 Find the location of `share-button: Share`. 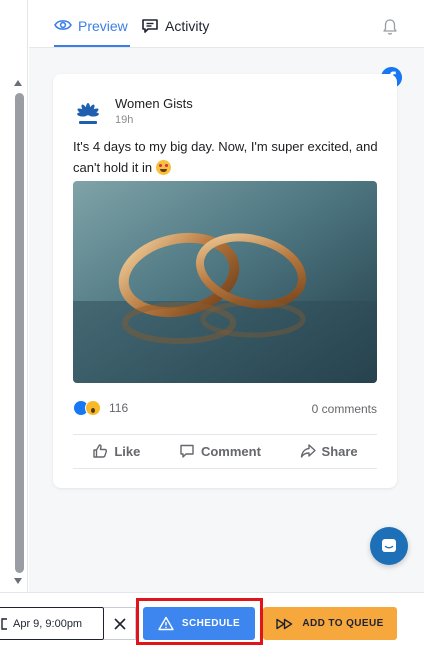

share-button: Share is located at coordinates (329, 451).